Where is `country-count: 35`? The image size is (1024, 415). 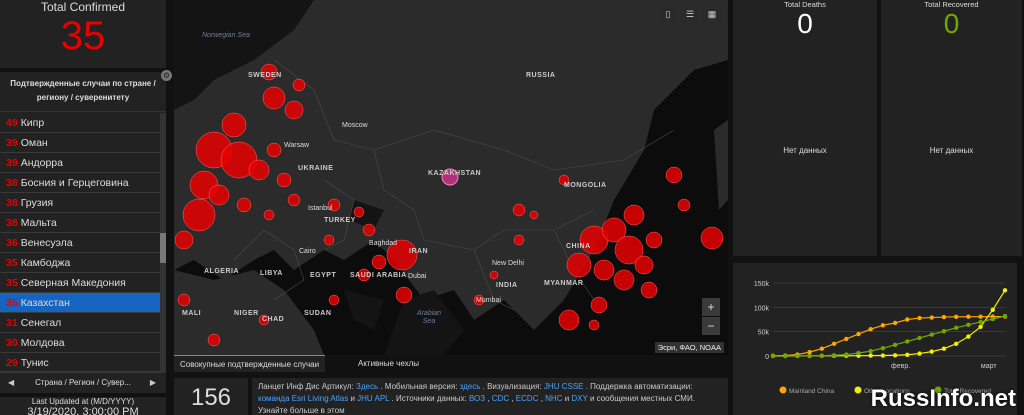 country-count: 35 is located at coordinates (12, 283).